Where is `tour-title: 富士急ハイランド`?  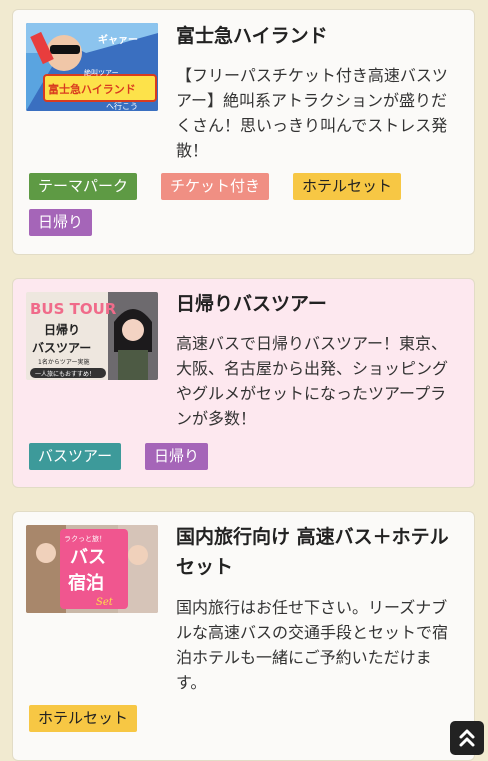
tour-title: 富士急ハイランド is located at coordinates (320, 36).